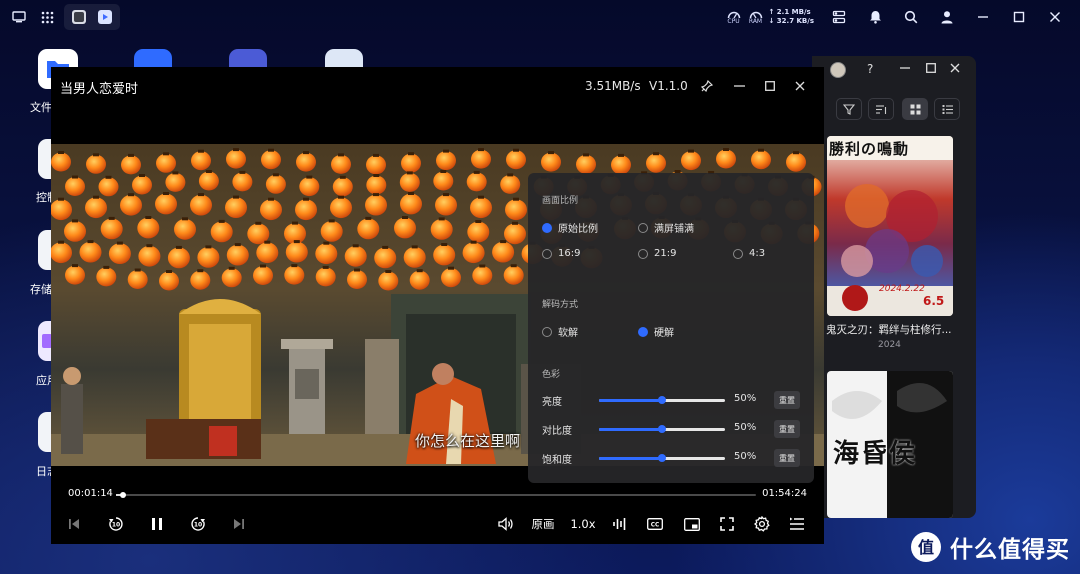 The image size is (1080, 574). What do you see at coordinates (770, 86) in the screenshot?
I see `player-maximize-button` at bounding box center [770, 86].